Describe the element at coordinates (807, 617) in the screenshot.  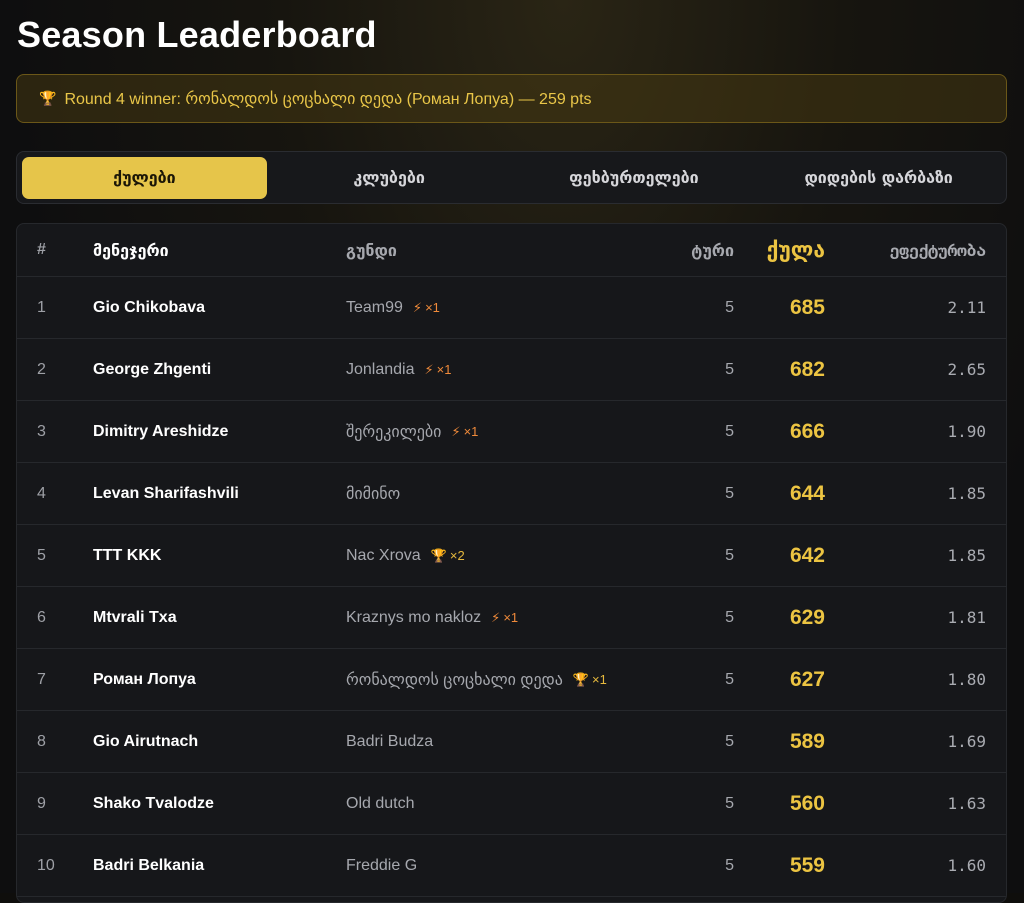
I see `points: 629` at that location.